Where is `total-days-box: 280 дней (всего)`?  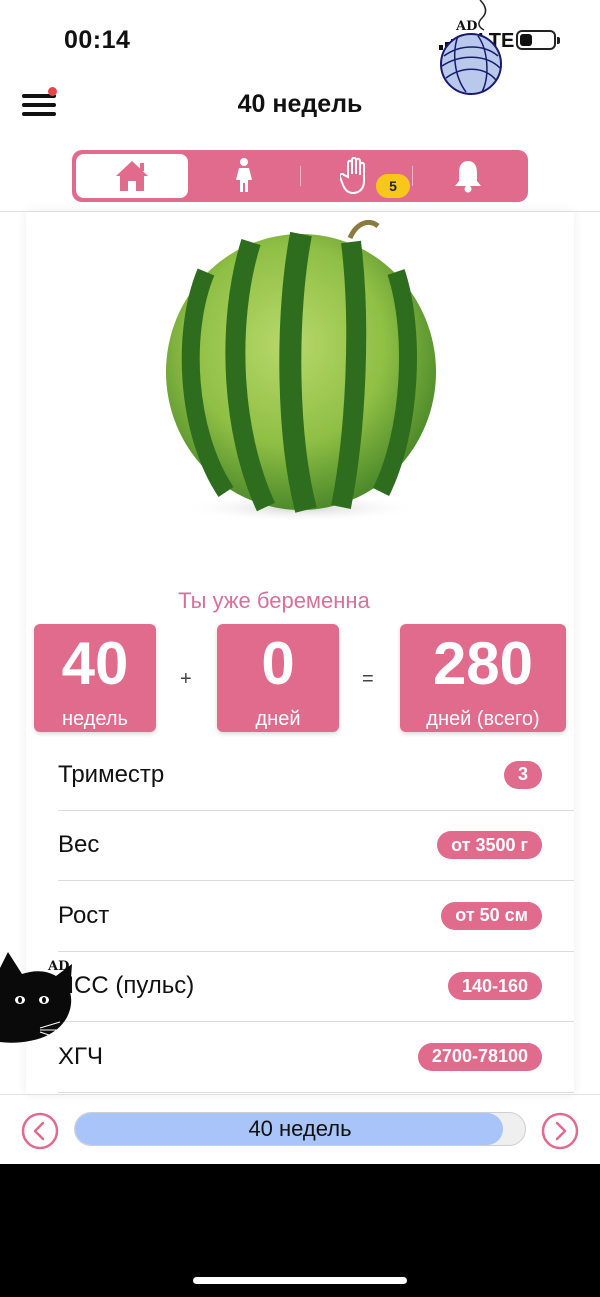 total-days-box: 280 дней (всего) is located at coordinates (483, 678).